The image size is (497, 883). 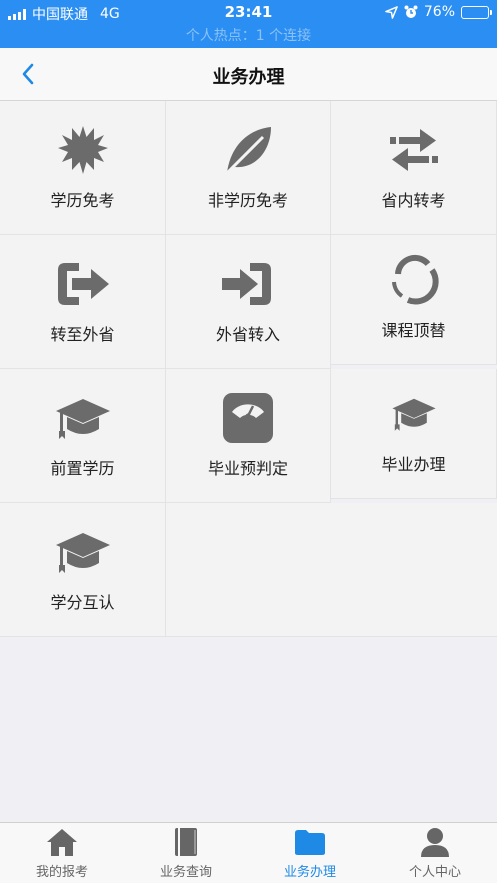 I want to click on tab-business-handling: 业务办理, so click(x=310, y=853).